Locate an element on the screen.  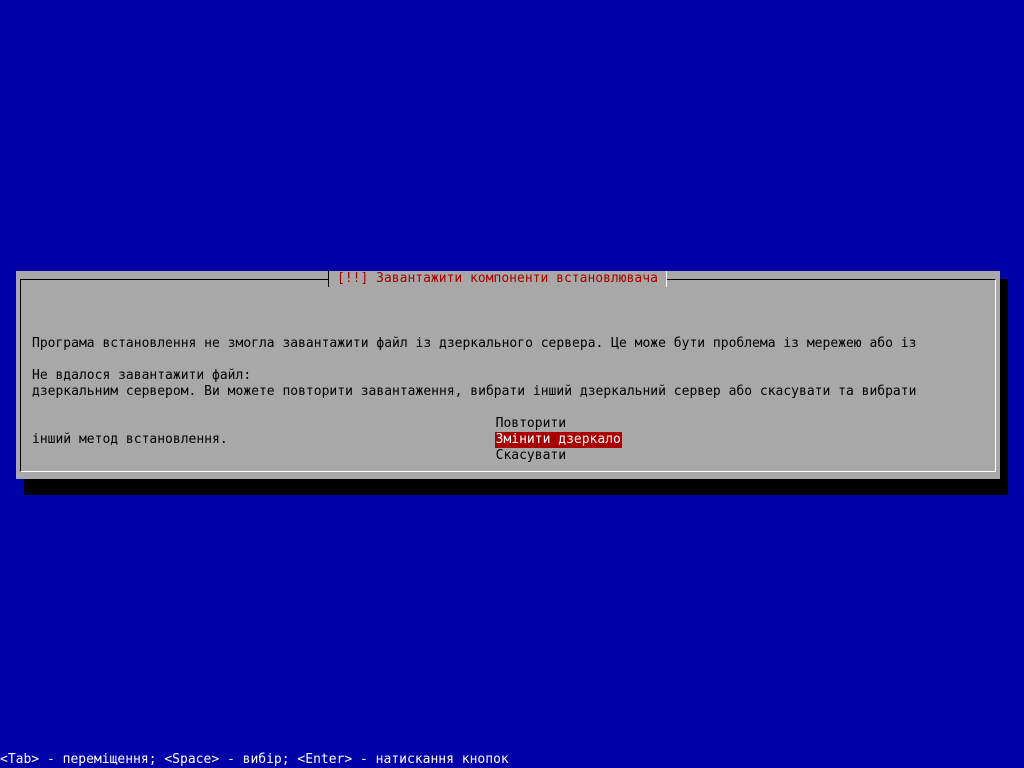
option-retry: Повторити is located at coordinates (527, 415).